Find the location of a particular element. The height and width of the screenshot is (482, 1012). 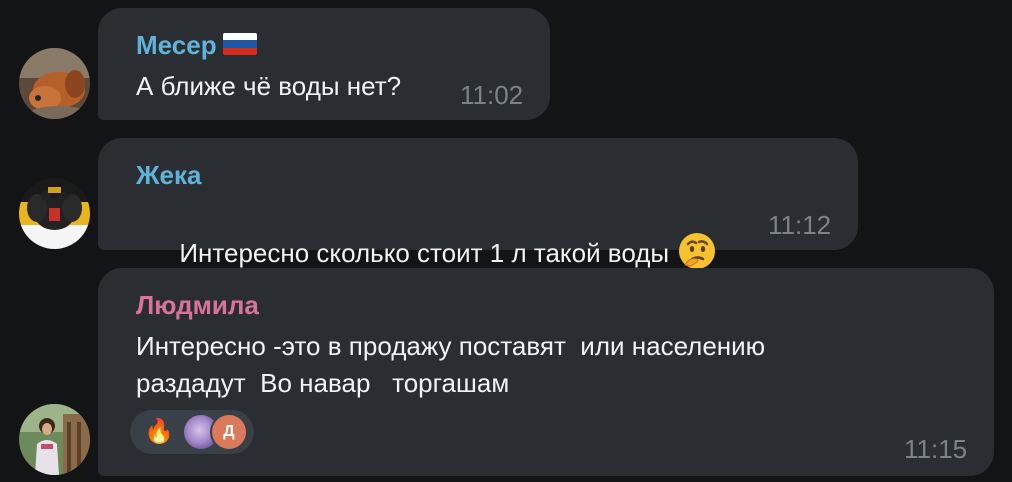

fire-reaction-emoji: 🔥 is located at coordinates (159, 431).